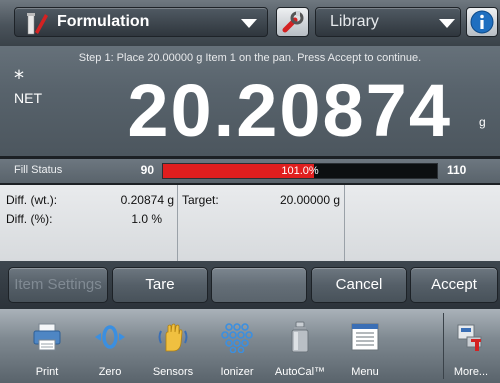 This screenshot has width=500, height=383. I want to click on application-dropdown: Formulation, so click(141, 22).